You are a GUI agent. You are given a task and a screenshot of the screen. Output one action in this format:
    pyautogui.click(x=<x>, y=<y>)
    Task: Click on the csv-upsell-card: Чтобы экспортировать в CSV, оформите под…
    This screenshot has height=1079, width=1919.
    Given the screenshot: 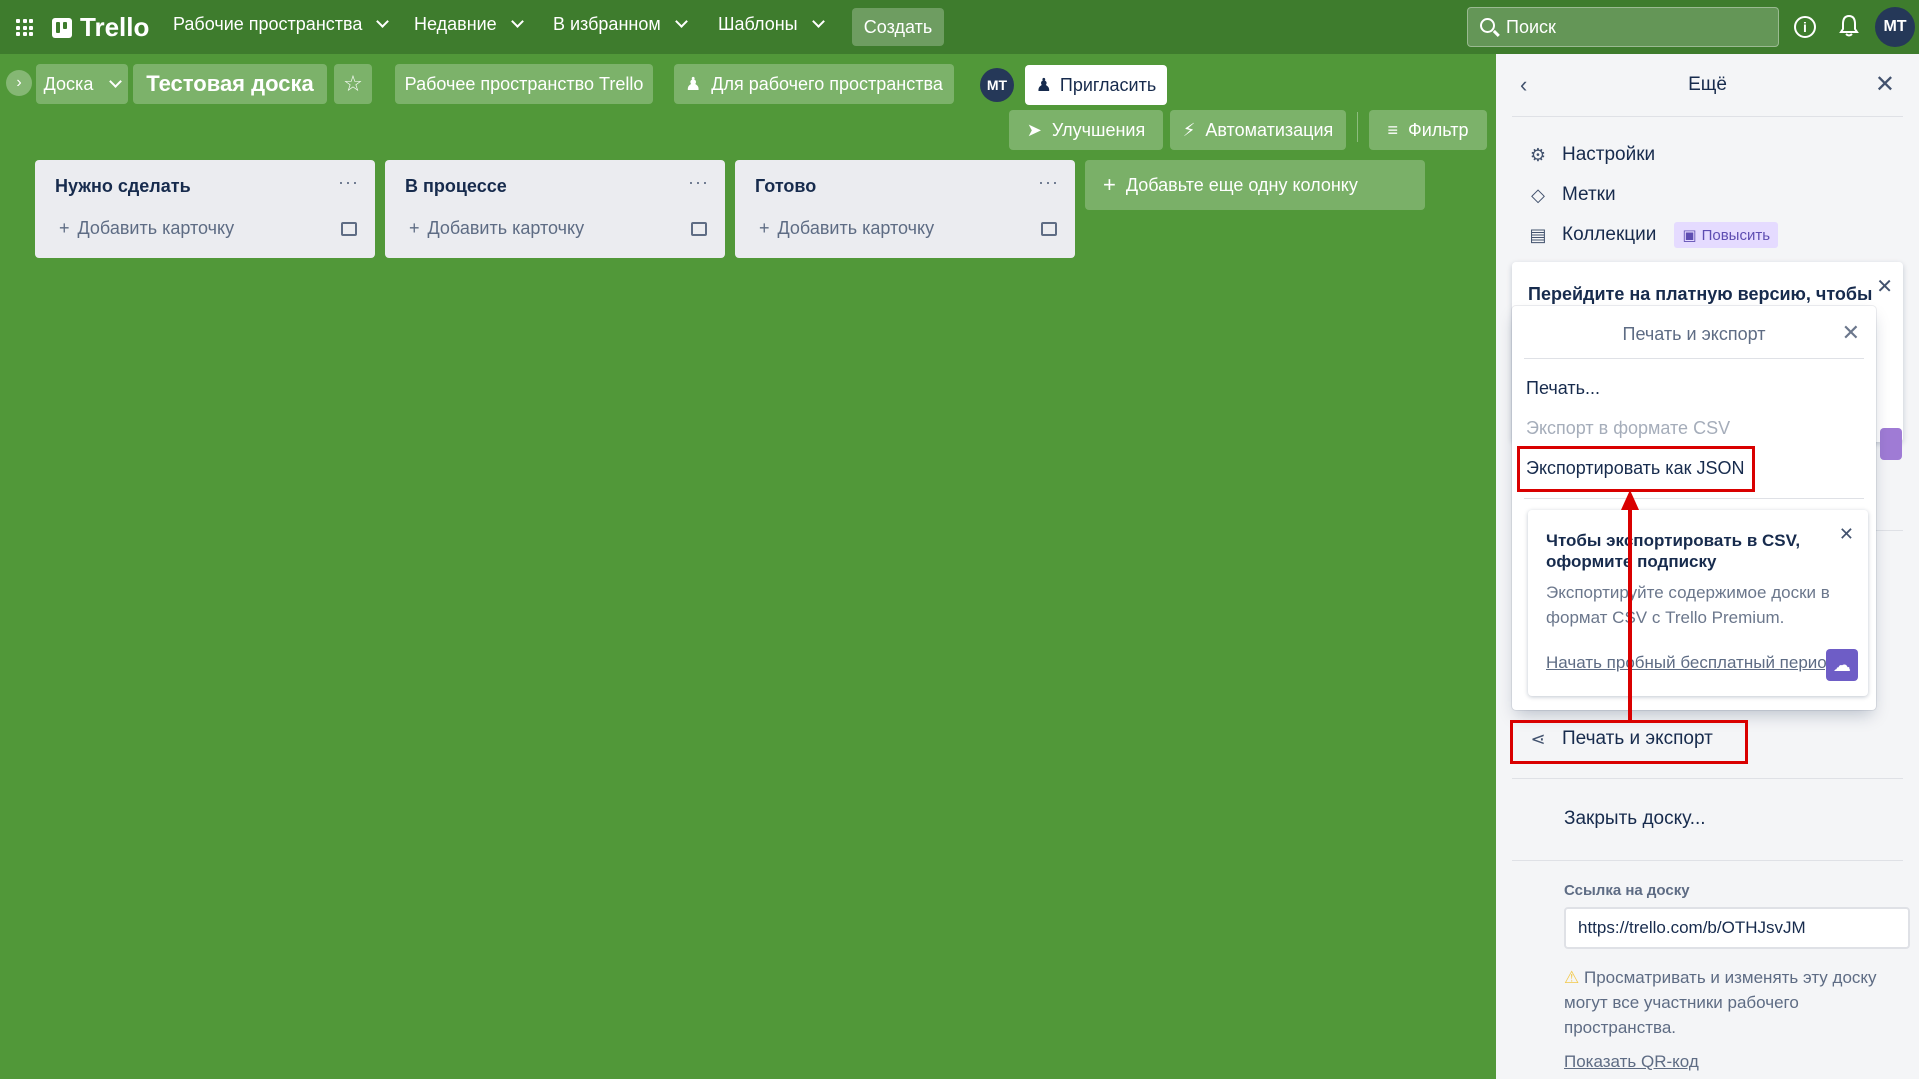 What is the action you would take?
    pyautogui.click(x=1698, y=603)
    